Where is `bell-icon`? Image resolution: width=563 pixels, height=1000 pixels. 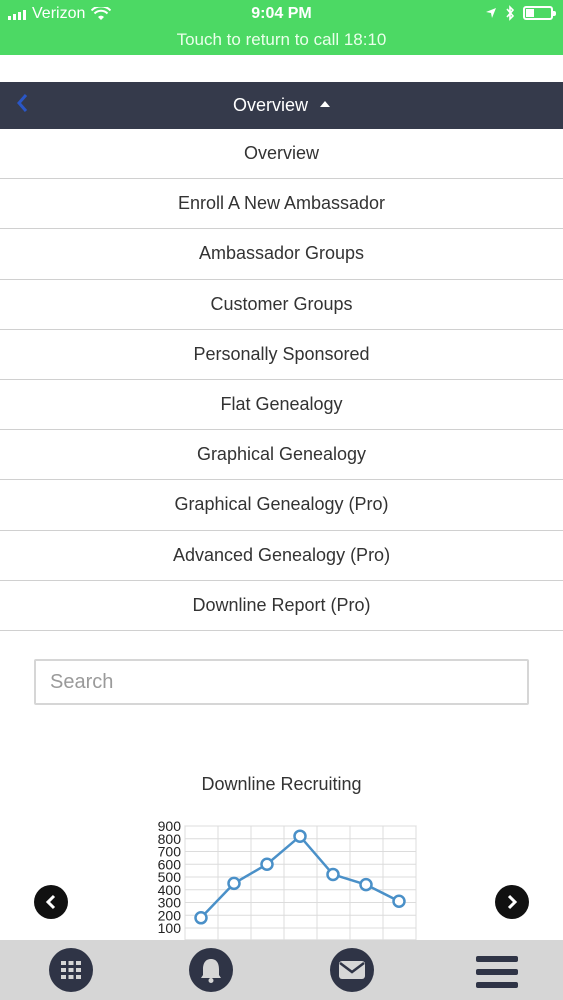 bell-icon is located at coordinates (211, 971).